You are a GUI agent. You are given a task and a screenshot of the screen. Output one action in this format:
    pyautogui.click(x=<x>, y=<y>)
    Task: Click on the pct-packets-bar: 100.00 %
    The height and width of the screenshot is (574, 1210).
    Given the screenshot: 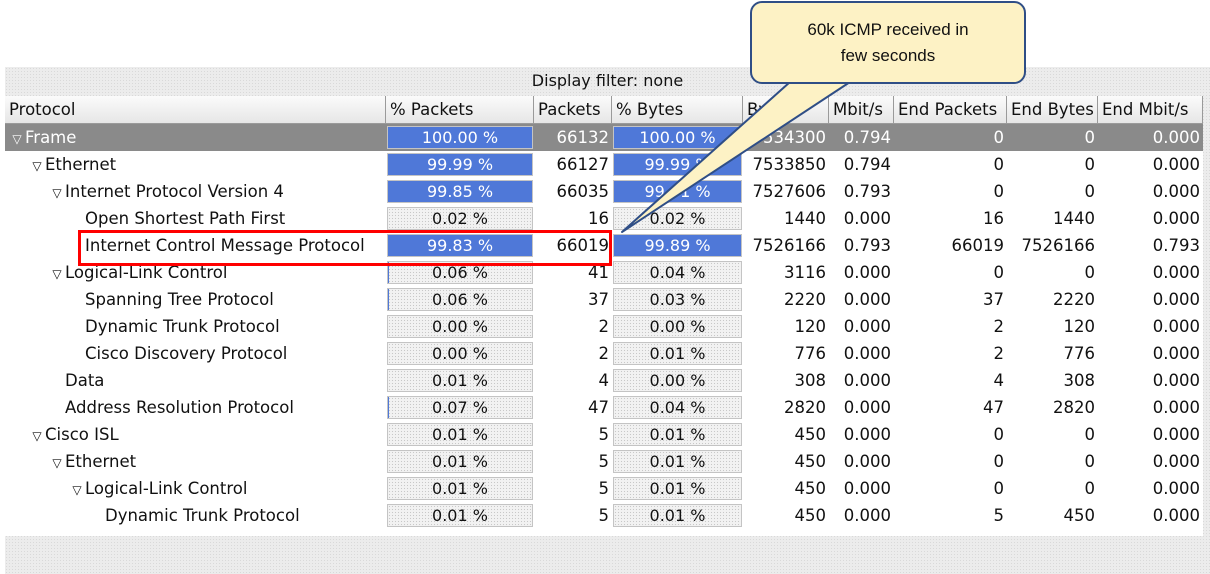 What is the action you would take?
    pyautogui.click(x=460, y=137)
    